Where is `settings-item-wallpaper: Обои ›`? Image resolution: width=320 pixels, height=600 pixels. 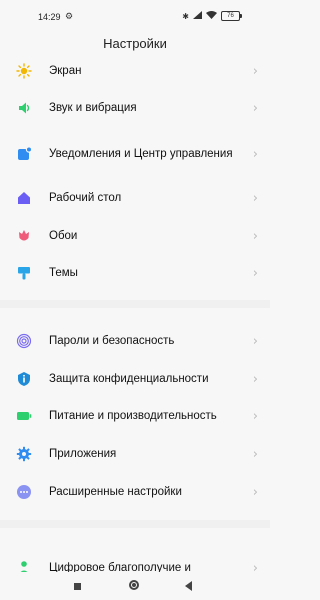 settings-item-wallpaper: Обои › is located at coordinates (135, 236).